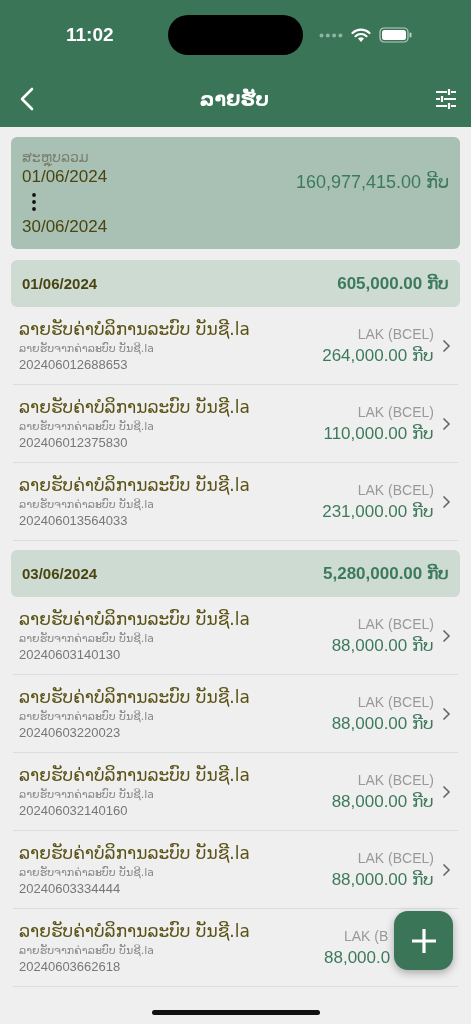  I want to click on transaction-number: 20240603662618, so click(70, 967).